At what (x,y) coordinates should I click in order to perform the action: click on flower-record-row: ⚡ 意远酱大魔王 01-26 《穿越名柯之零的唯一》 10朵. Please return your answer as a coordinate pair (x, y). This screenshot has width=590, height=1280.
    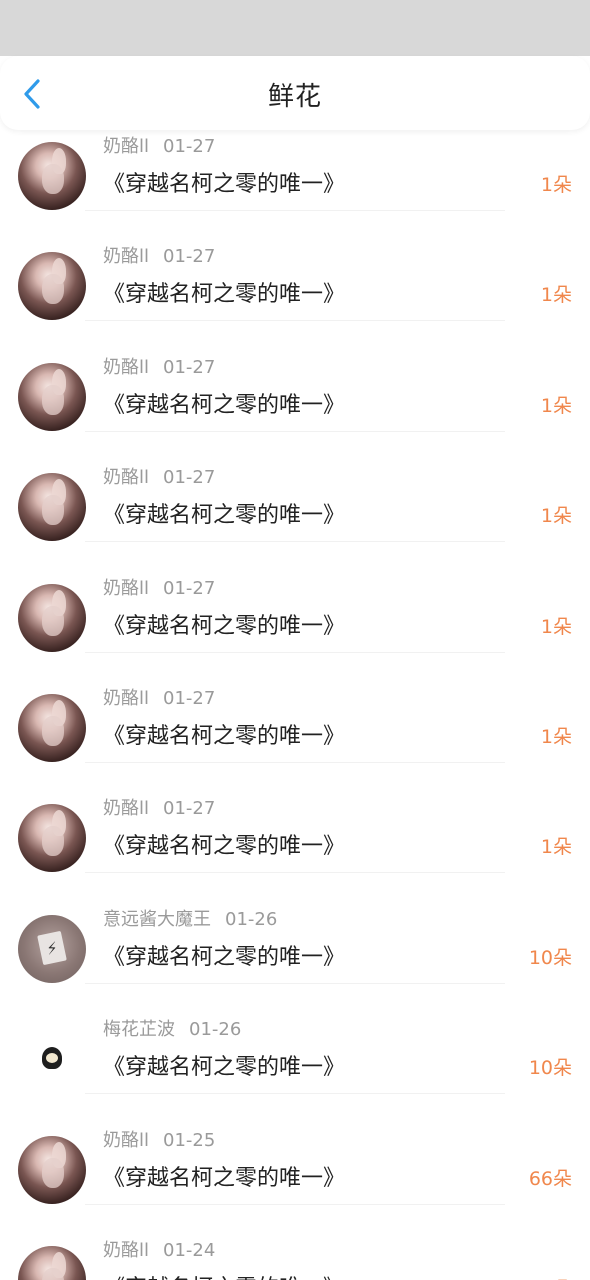
    Looking at the image, I should click on (295, 948).